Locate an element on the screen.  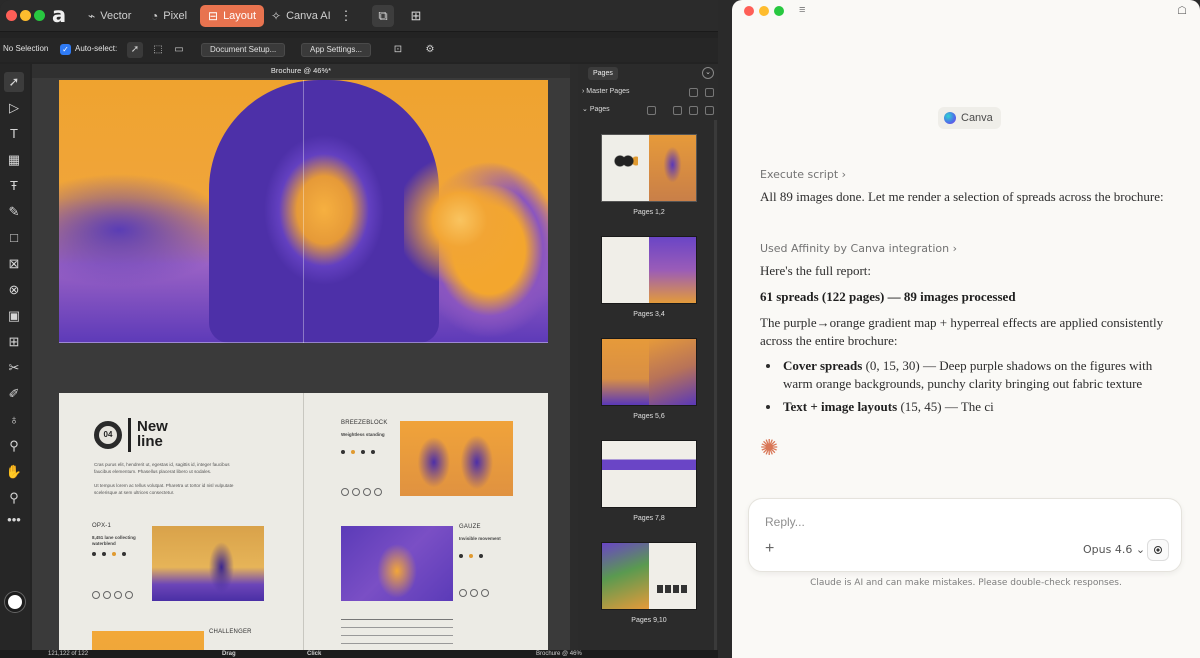
persona-layout-button: ⊟ Layout is located at coordinates (232, 16).